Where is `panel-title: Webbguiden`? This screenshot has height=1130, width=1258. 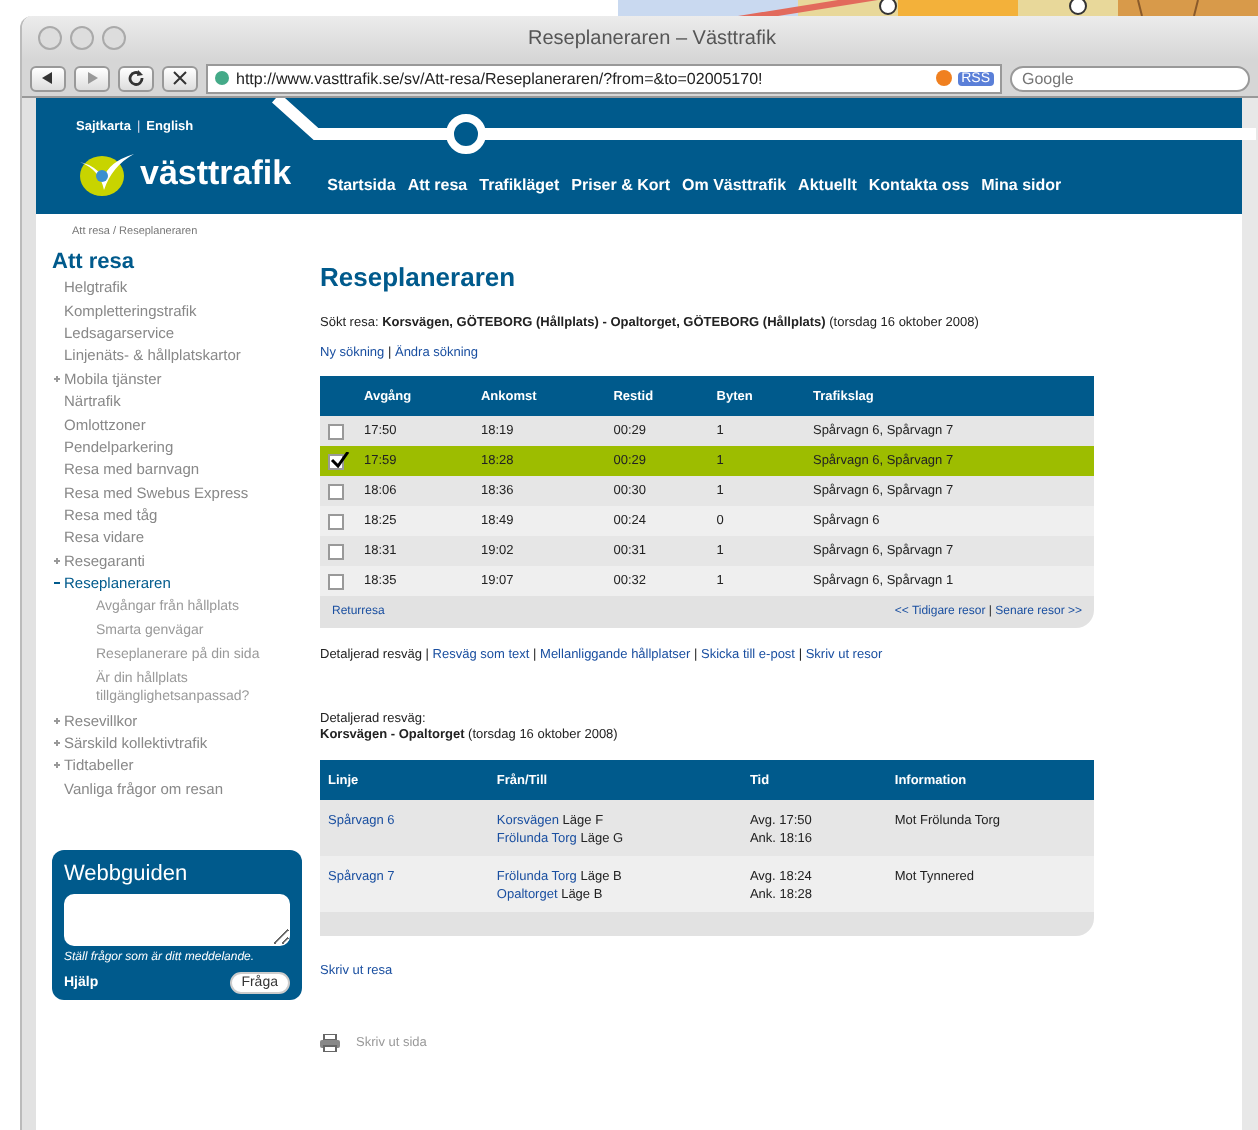 panel-title: Webbguiden is located at coordinates (127, 874).